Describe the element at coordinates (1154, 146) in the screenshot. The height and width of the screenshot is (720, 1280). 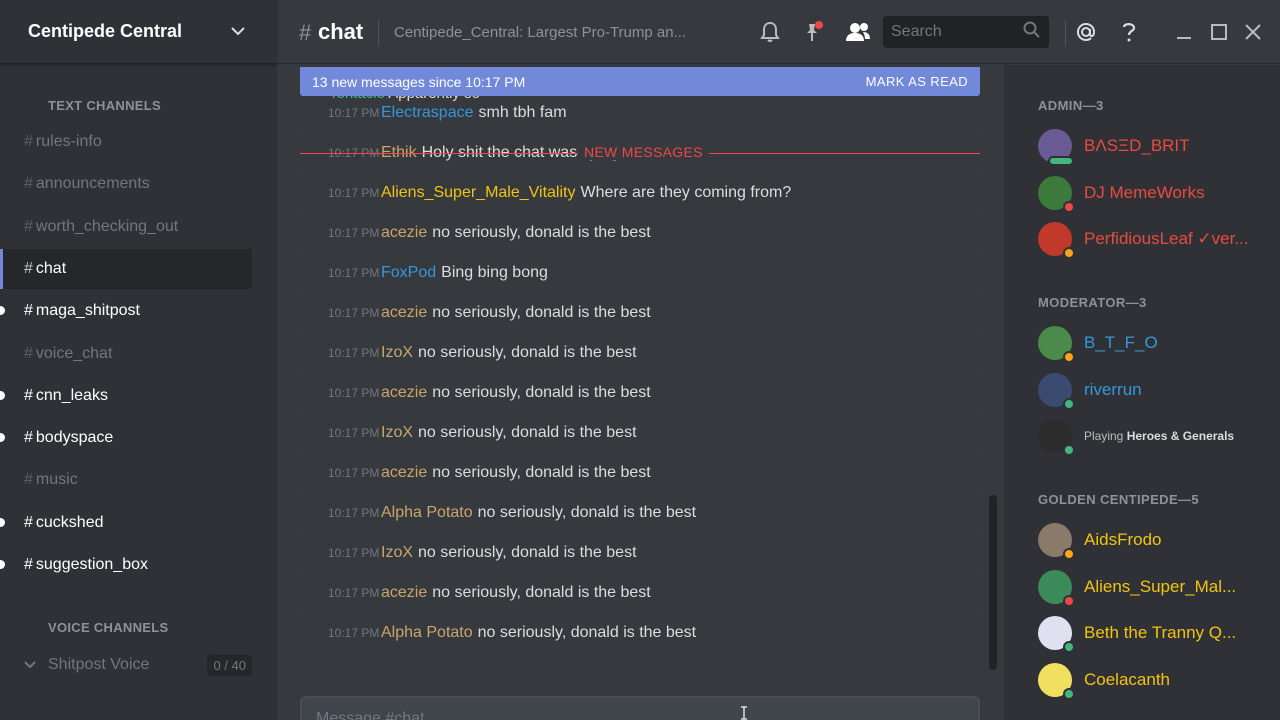
I see `member-item: BΛSΞD_BRIT` at that location.